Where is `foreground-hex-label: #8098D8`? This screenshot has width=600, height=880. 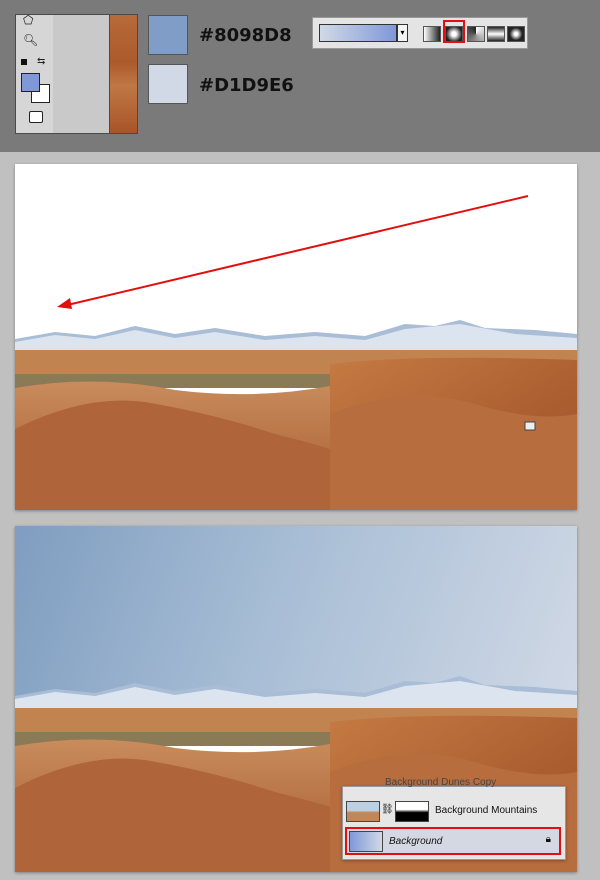
foreground-hex-label: #8098D8 is located at coordinates (245, 35).